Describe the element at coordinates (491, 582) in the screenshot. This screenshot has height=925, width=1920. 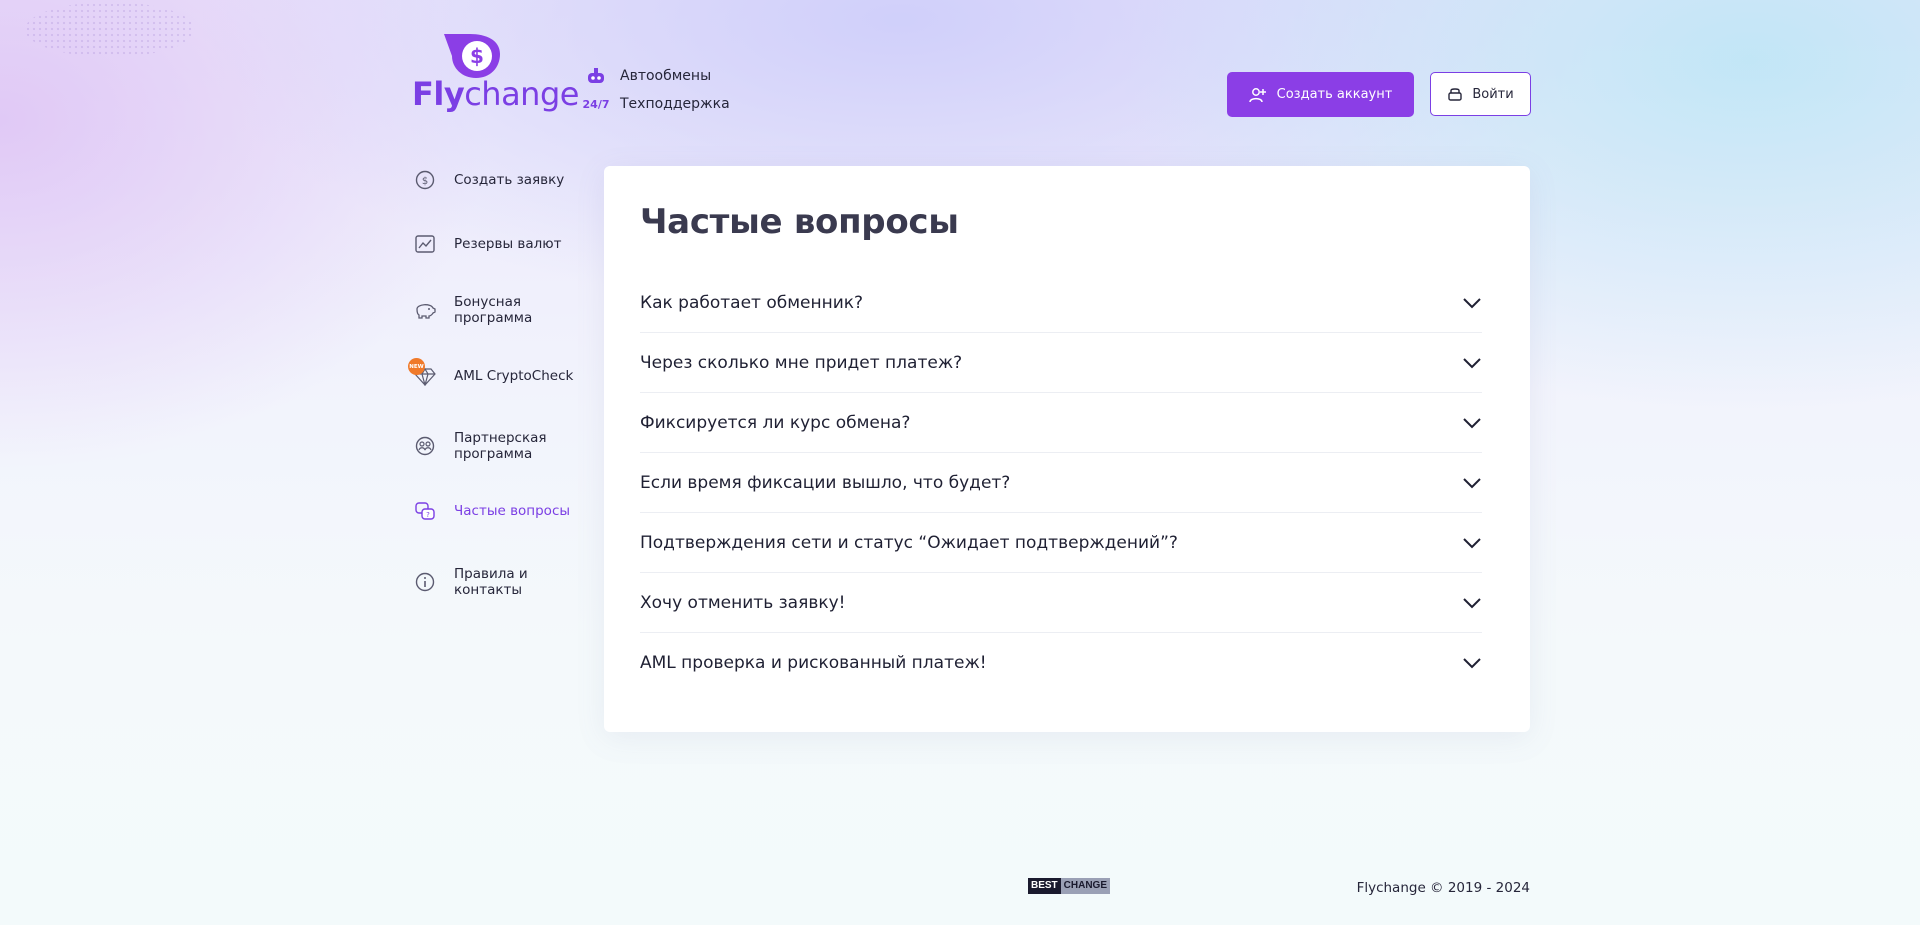
I see `sidebar-item-label: Правила и контакты` at that location.